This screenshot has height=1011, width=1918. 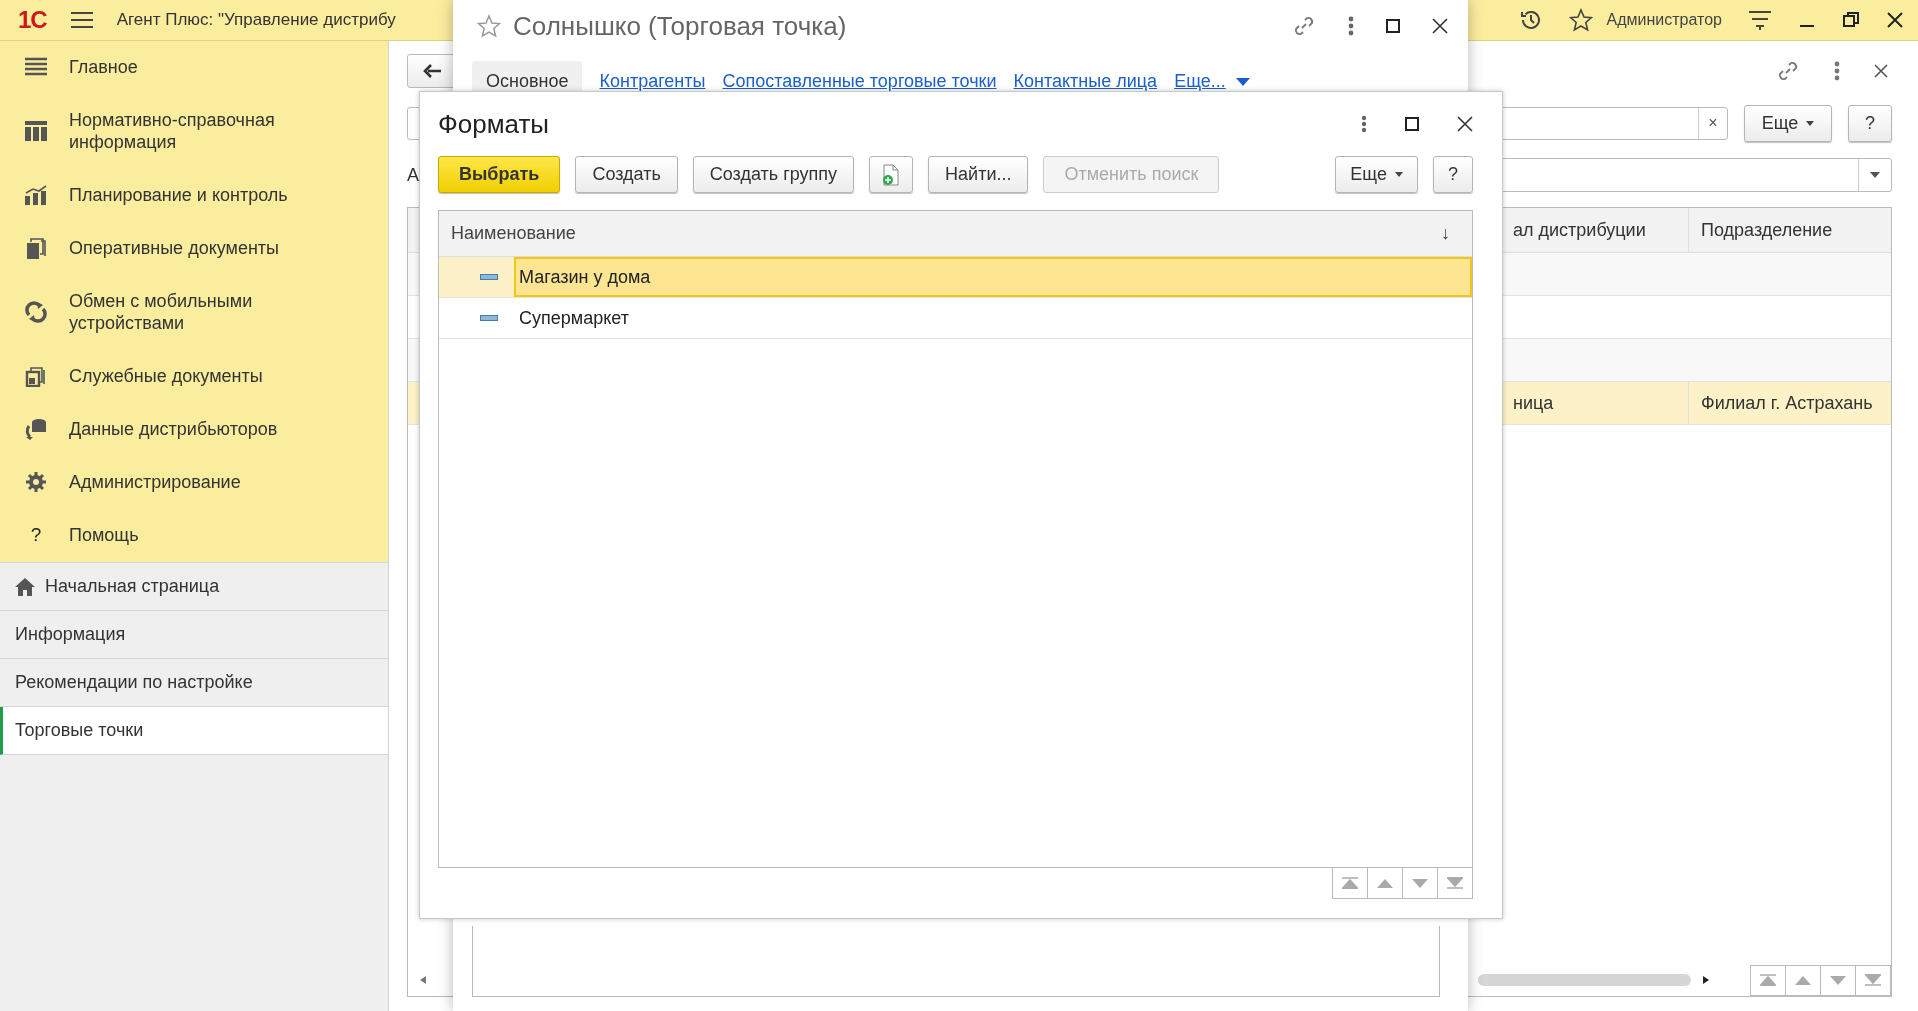 What do you see at coordinates (1706, 980) in the screenshot?
I see `scroll-right-icon` at bounding box center [1706, 980].